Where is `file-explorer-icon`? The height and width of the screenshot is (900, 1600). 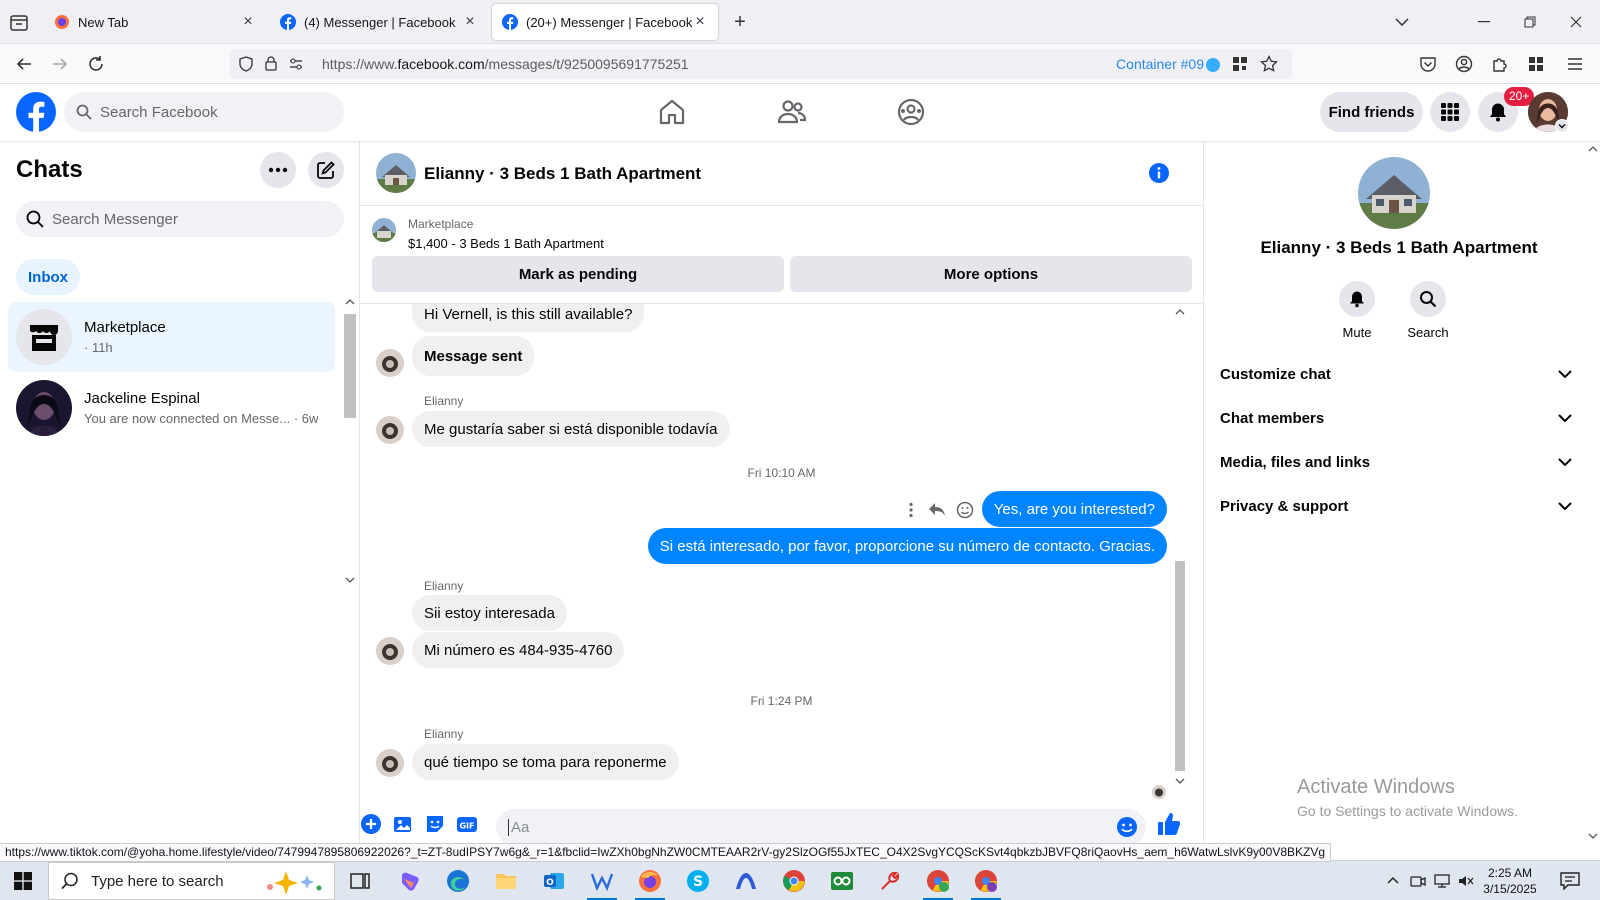
file-explorer-icon is located at coordinates (506, 881).